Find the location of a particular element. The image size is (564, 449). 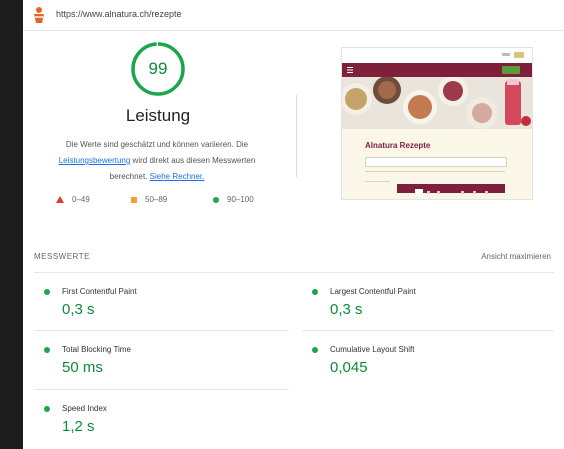

calculator-link: Siehe Rechner. is located at coordinates (177, 176).